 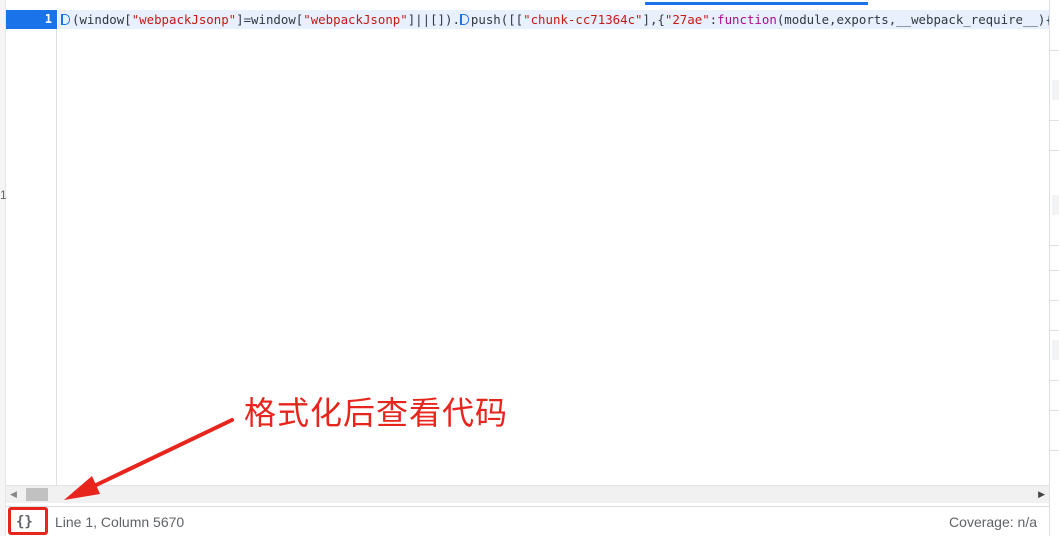 What do you see at coordinates (37, 494) in the screenshot?
I see `scrollbar-thumb` at bounding box center [37, 494].